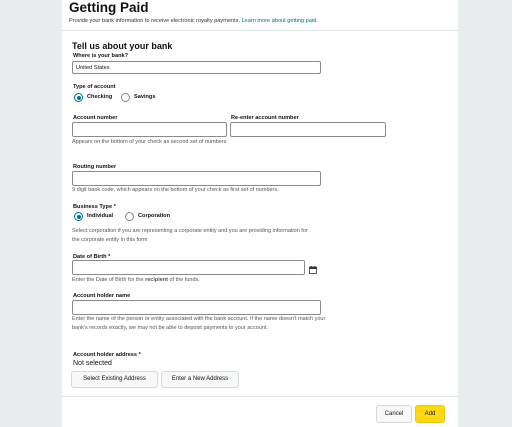 The width and height of the screenshot is (512, 427). Describe the element at coordinates (94, 207) in the screenshot. I see `business-type-label: Business Type *` at that location.